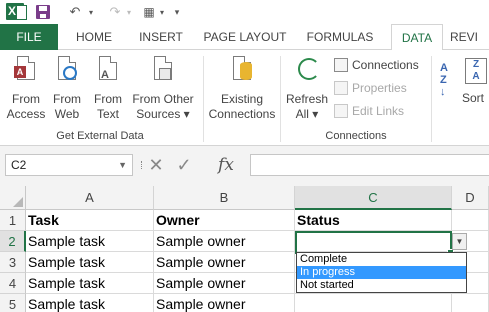  Describe the element at coordinates (90, 241) in the screenshot. I see `cell-a2: Sample task` at that location.